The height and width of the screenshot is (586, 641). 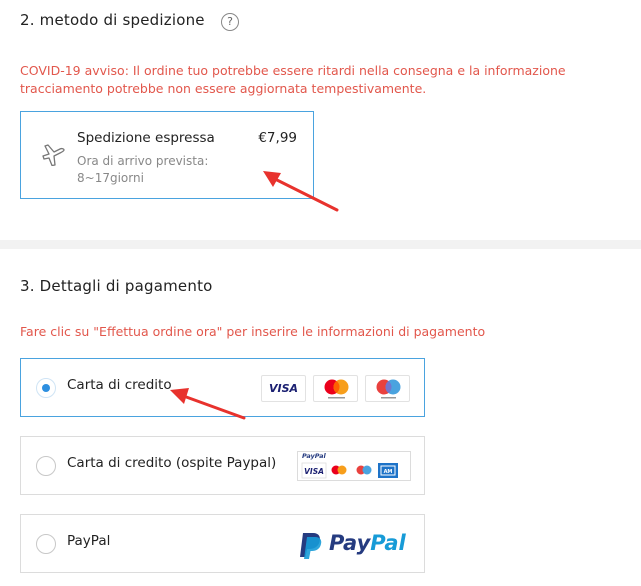 I want to click on airplane-icon, so click(x=53, y=155).